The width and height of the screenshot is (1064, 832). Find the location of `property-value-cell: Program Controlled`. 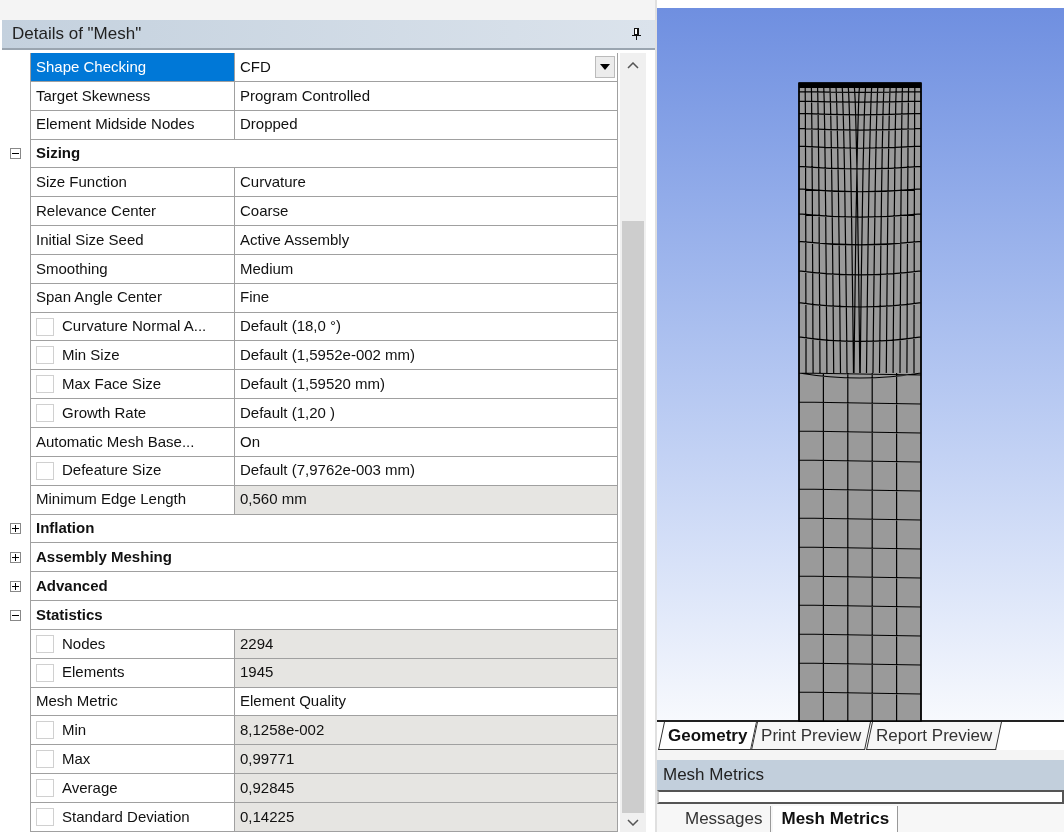

property-value-cell: Program Controlled is located at coordinates (426, 96).